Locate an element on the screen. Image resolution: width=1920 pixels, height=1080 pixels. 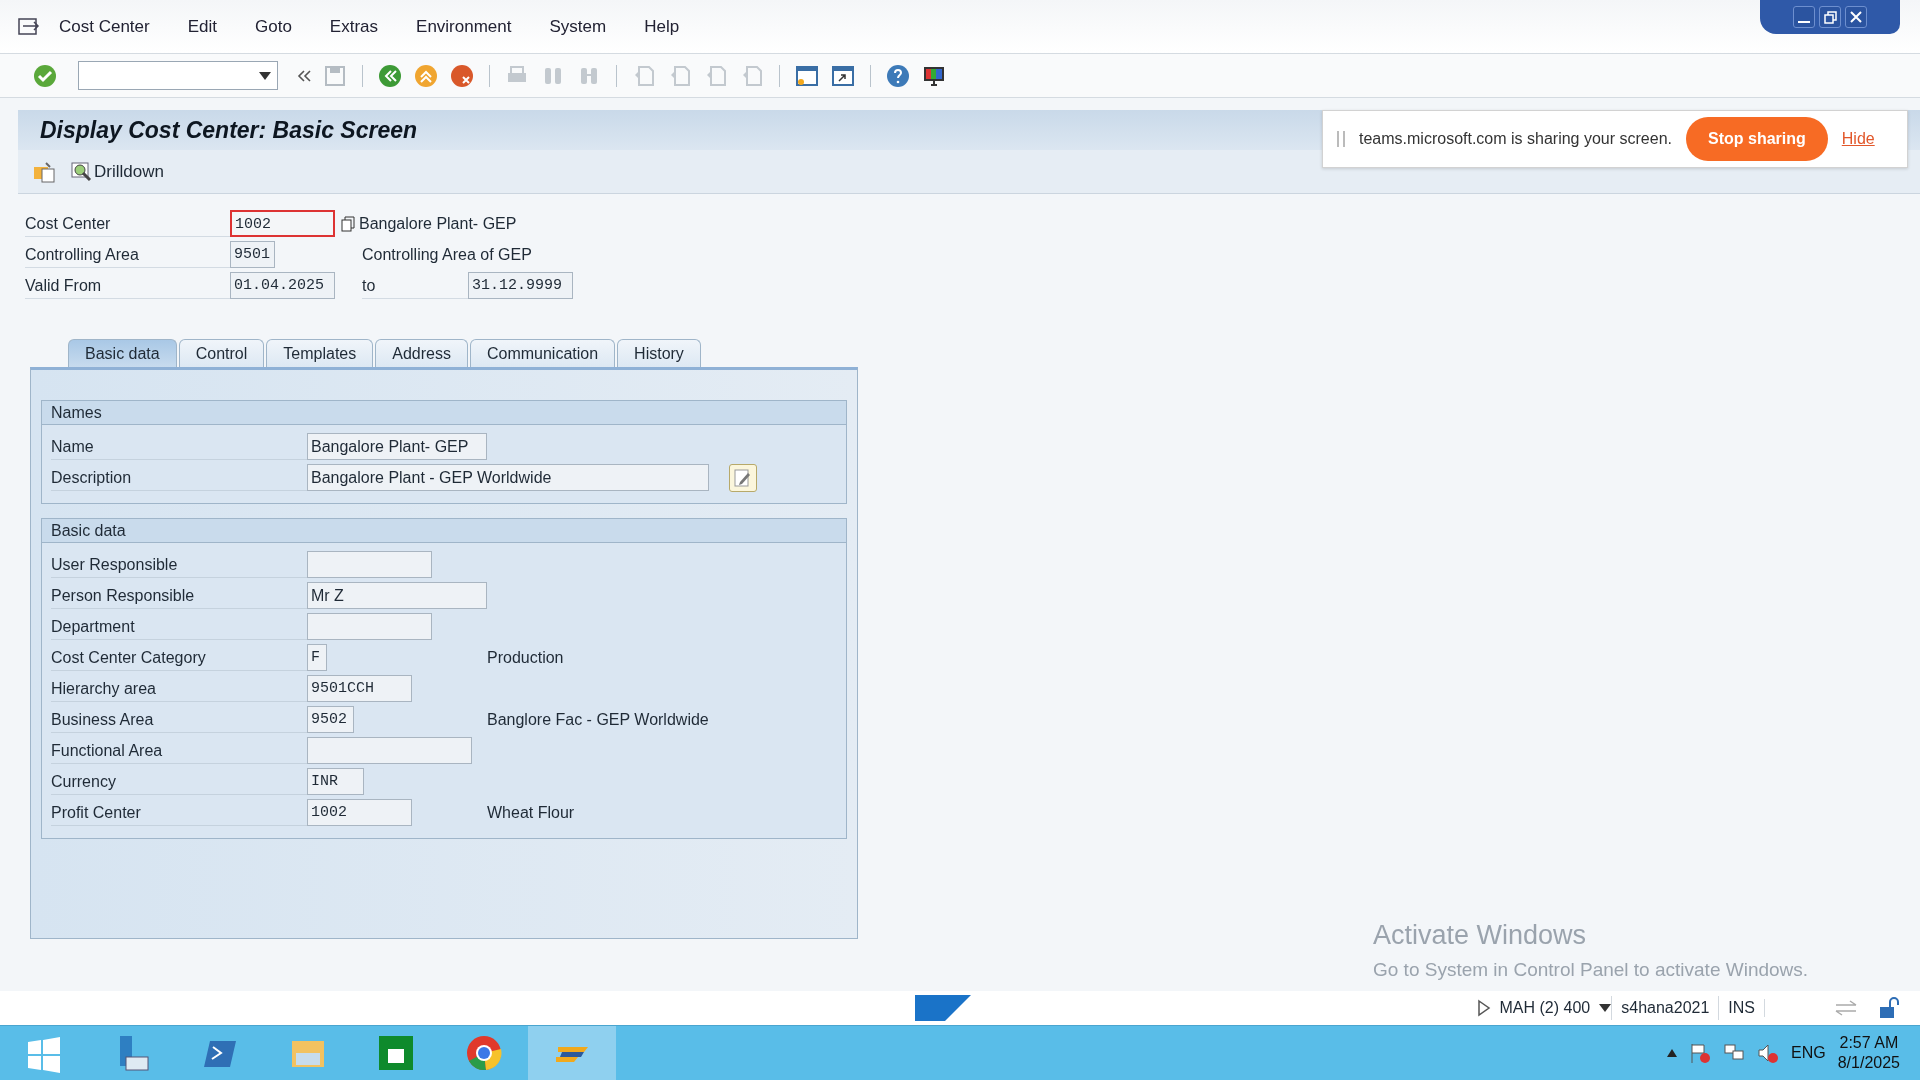
tab: Control is located at coordinates (221, 353).